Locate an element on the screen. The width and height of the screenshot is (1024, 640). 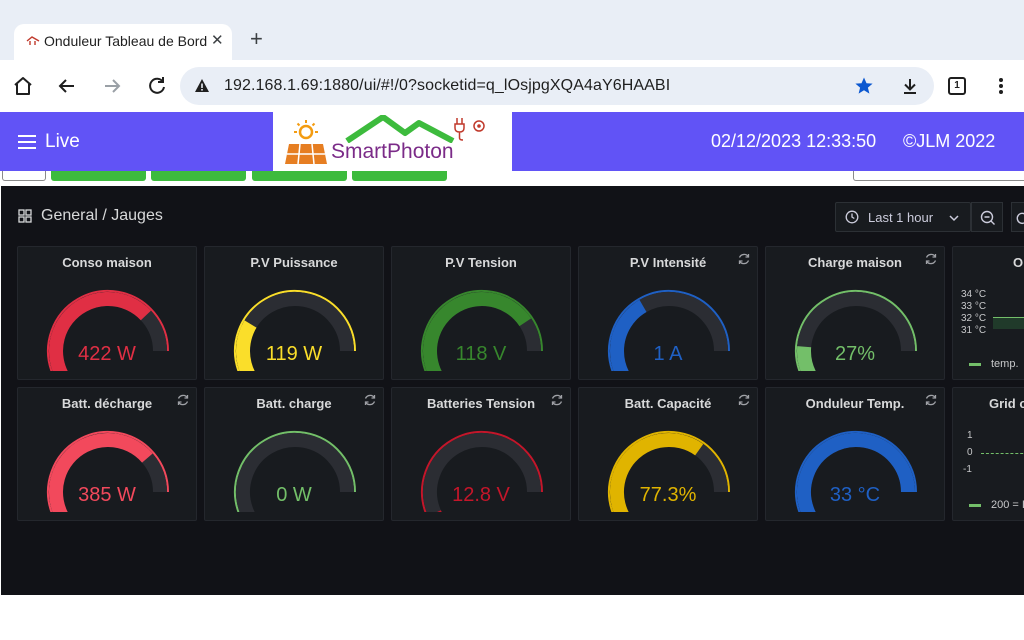
smartphoton-logo: SmartPhoton is located at coordinates (392, 141).